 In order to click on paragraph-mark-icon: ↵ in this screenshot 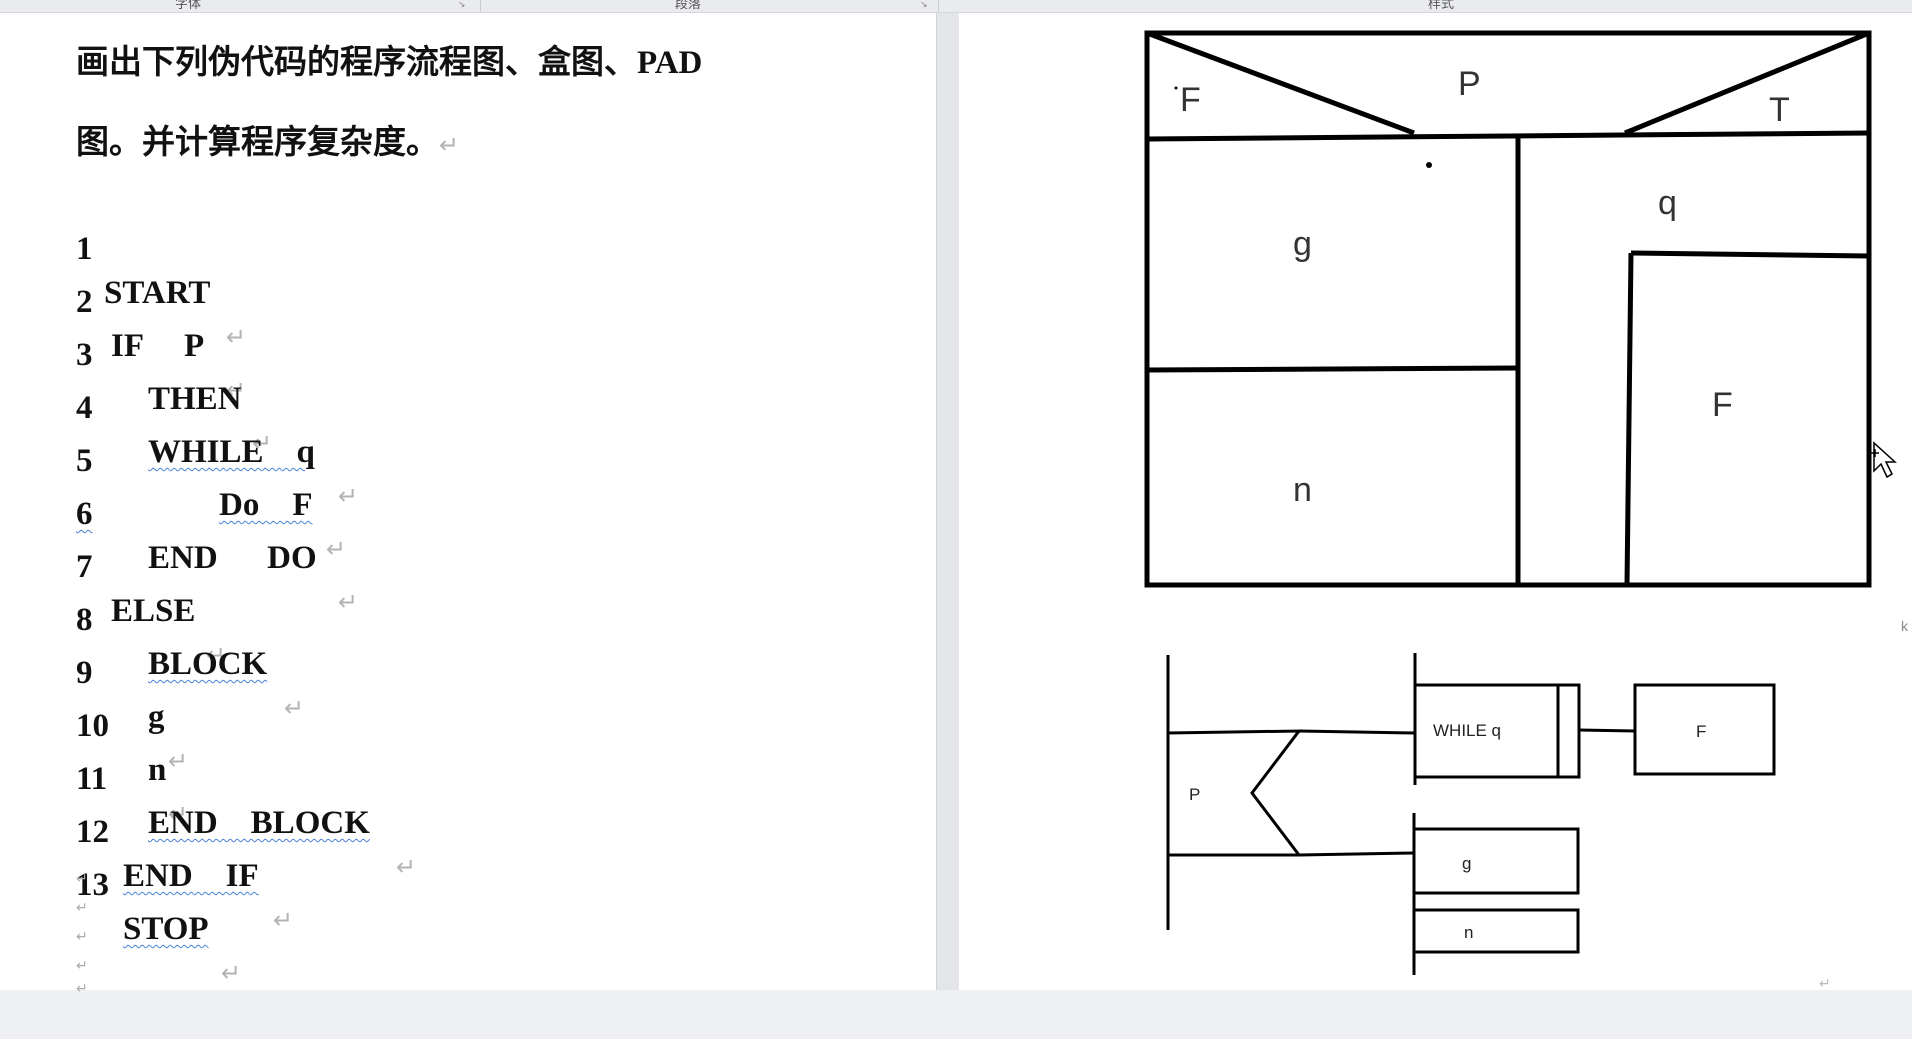, I will do `click(1825, 982)`.